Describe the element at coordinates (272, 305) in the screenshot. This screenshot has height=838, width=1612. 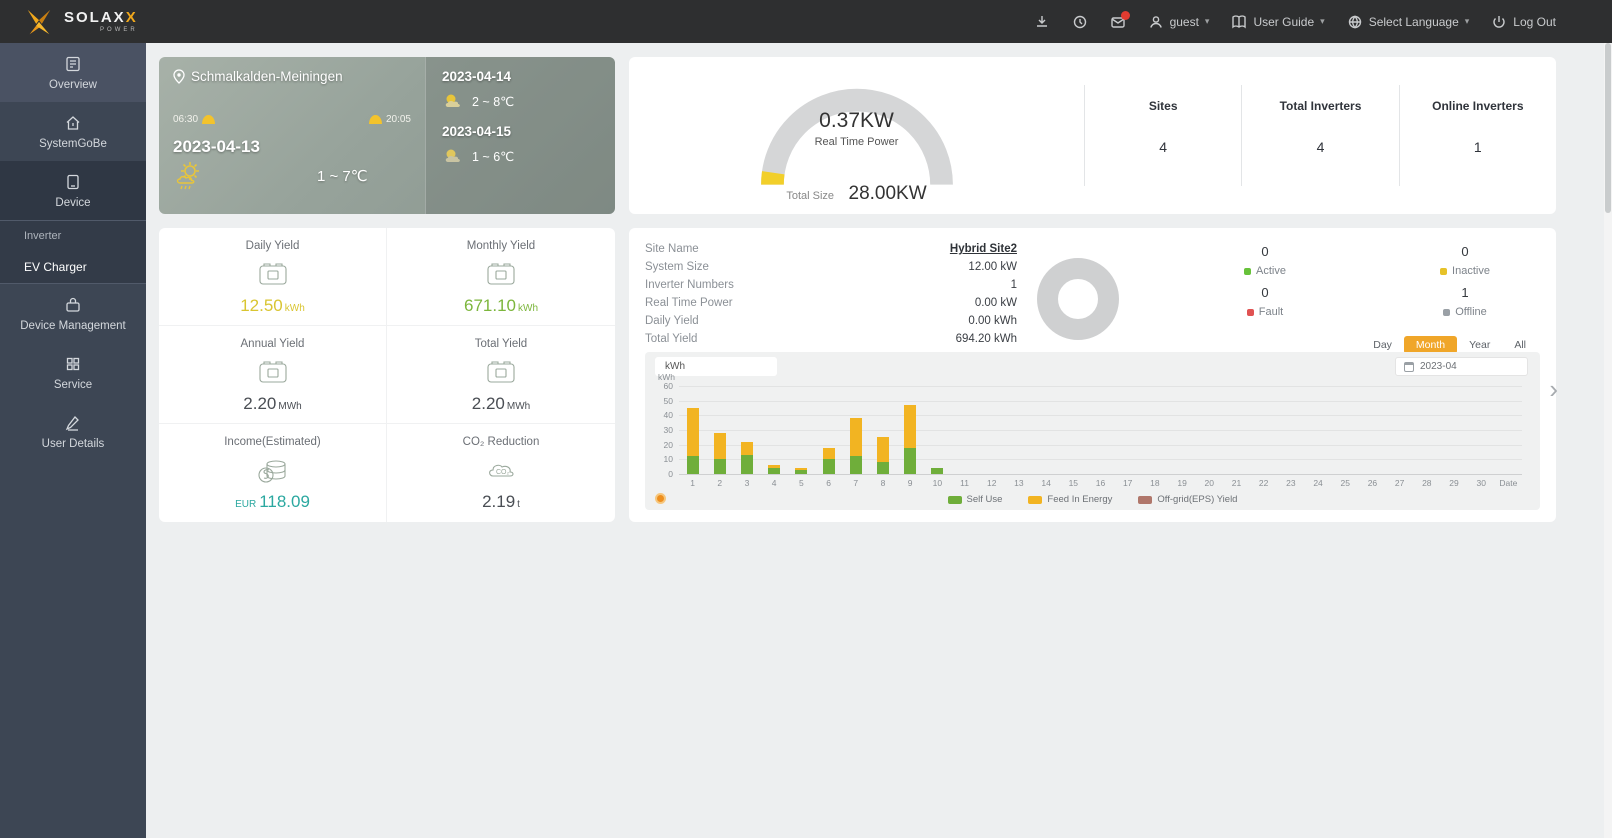
I see `yield-value: 12.50 kWh` at that location.